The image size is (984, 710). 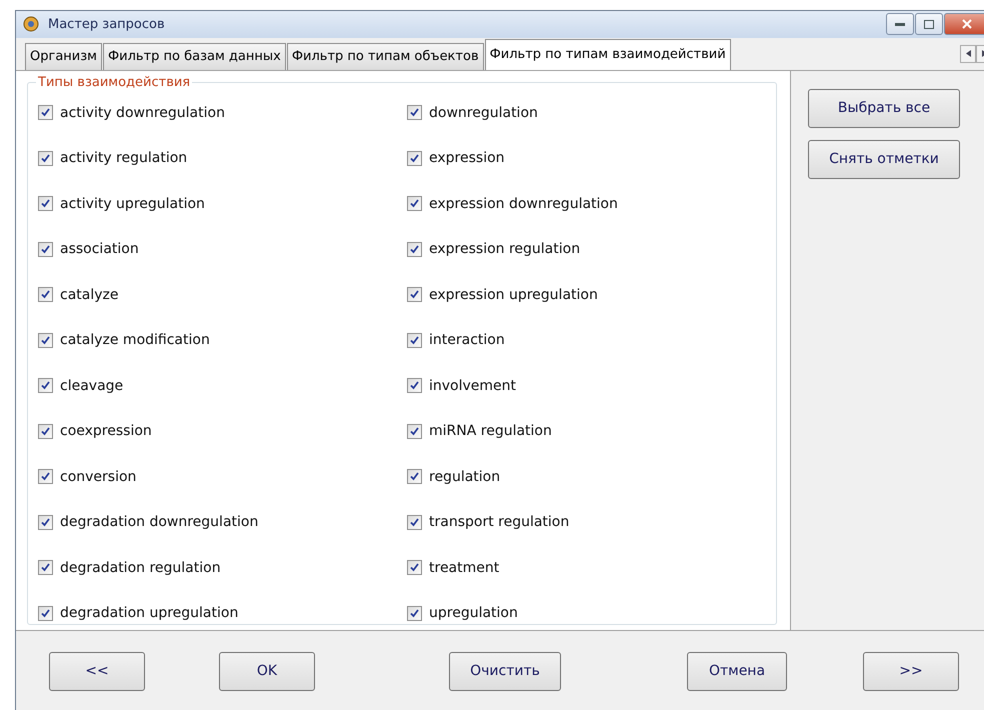 What do you see at coordinates (194, 56) in the screenshot?
I see `tab: Фильтр по базам данных` at bounding box center [194, 56].